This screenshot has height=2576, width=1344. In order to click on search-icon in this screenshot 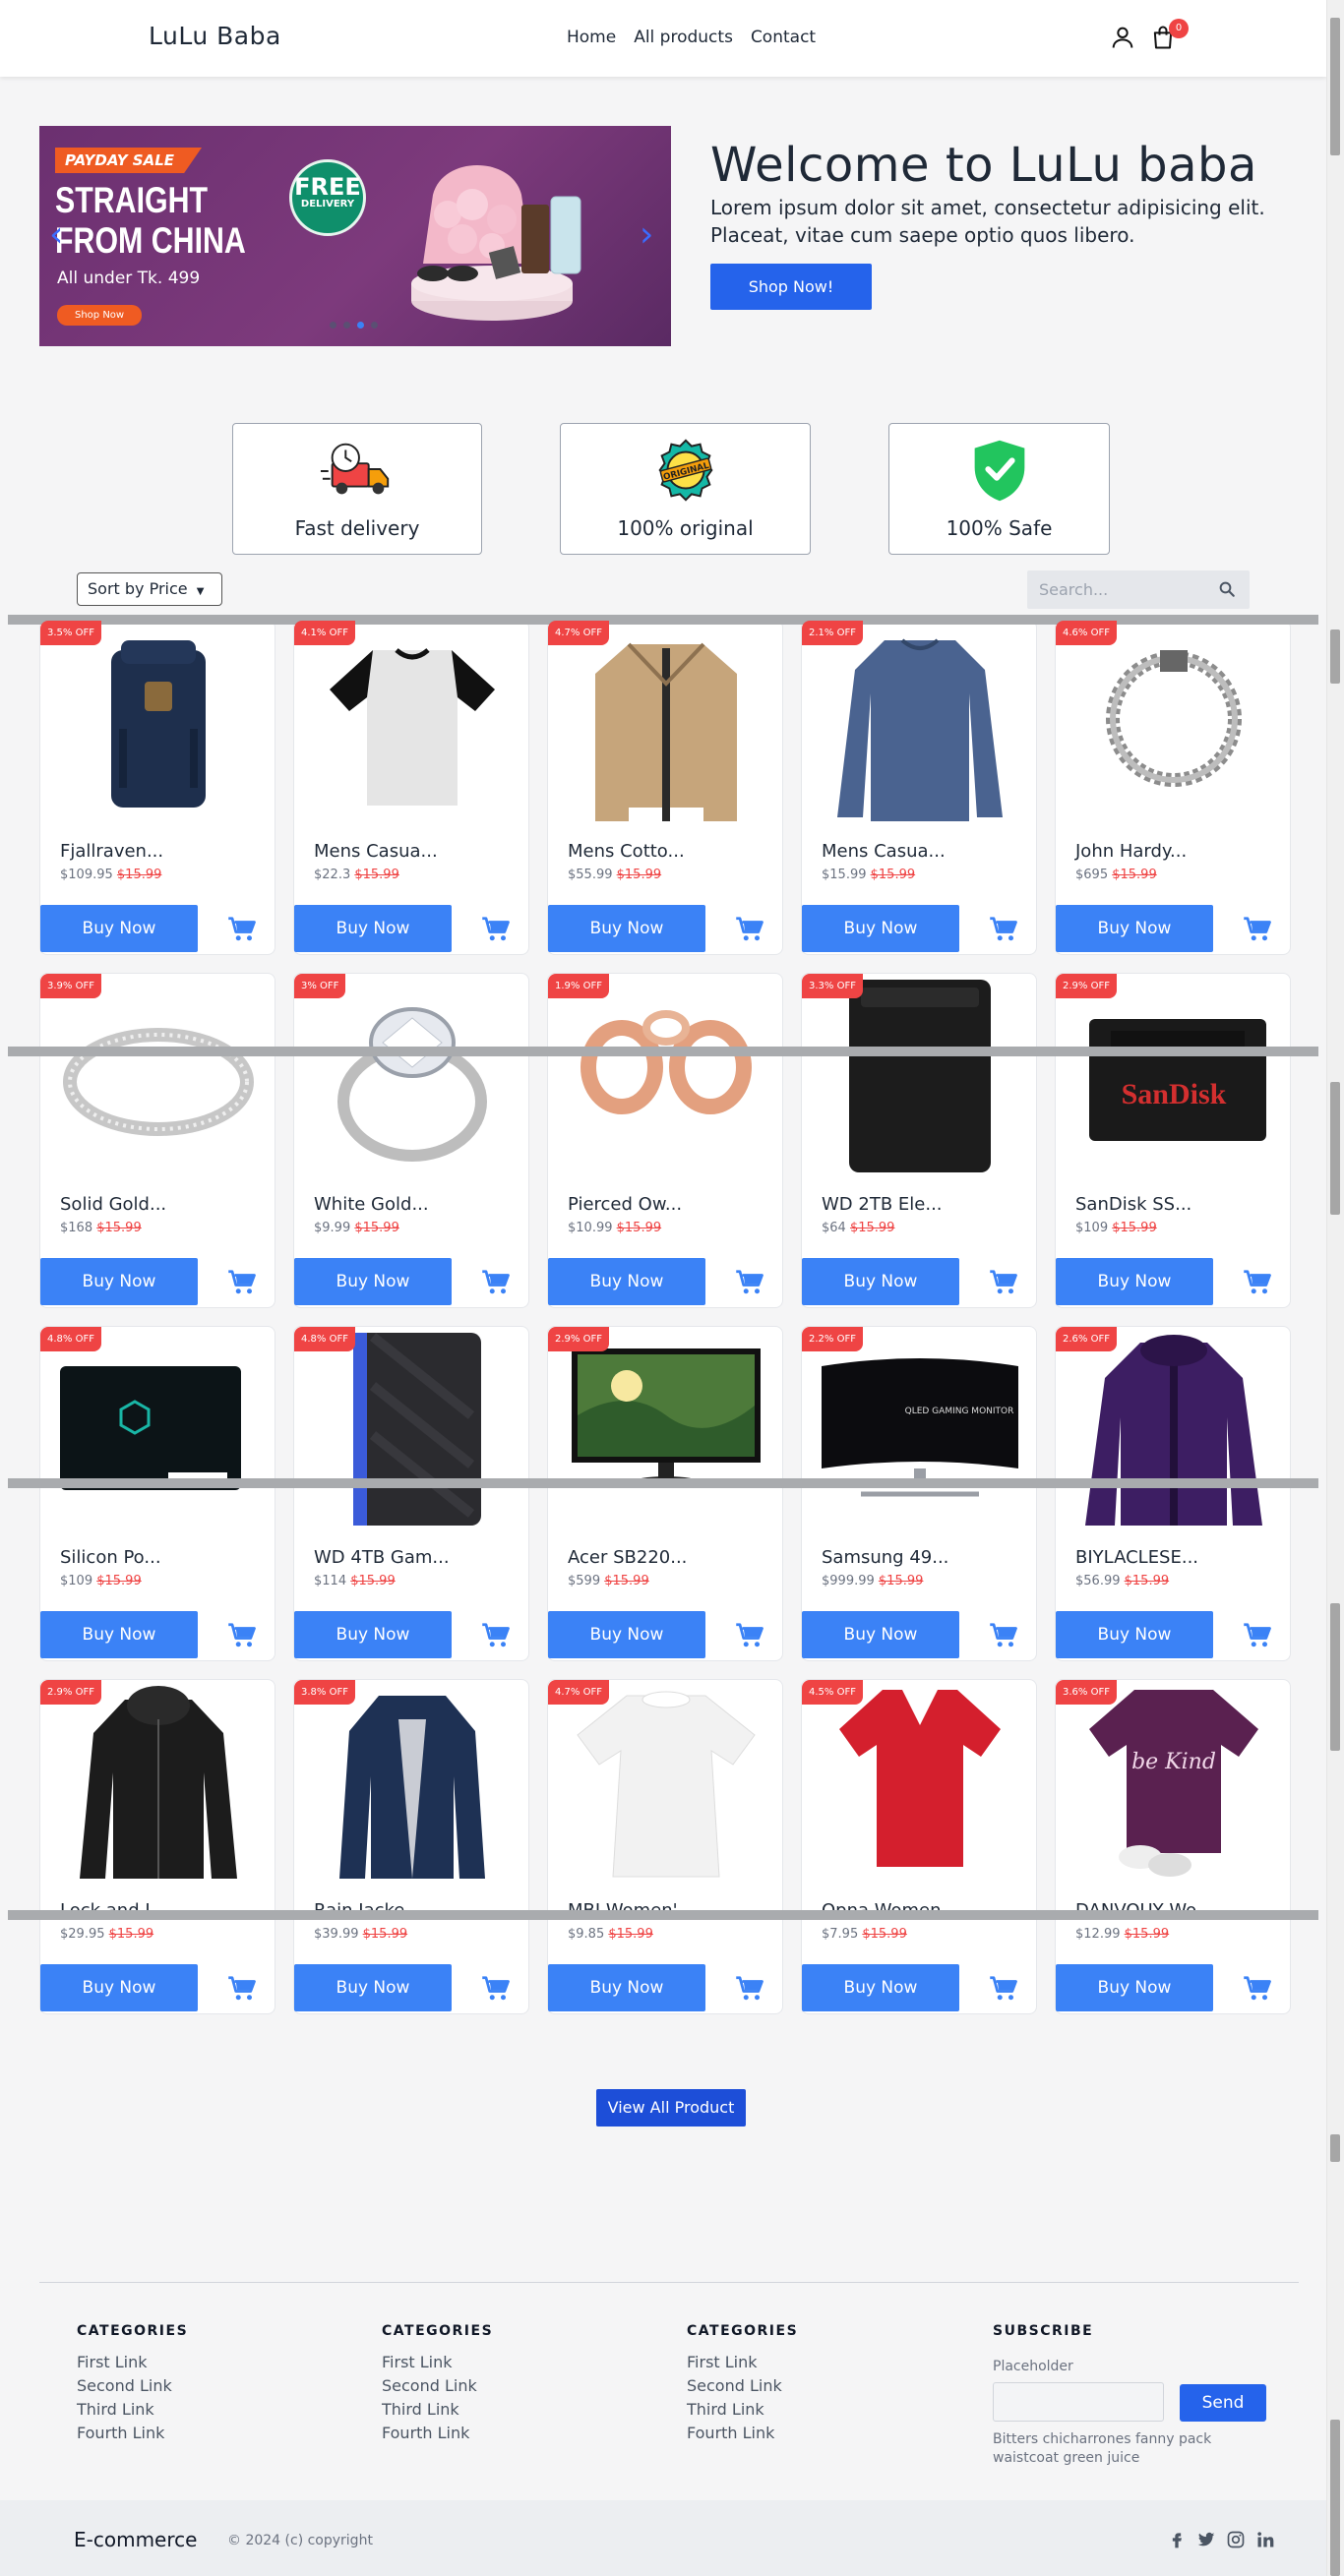, I will do `click(1227, 589)`.